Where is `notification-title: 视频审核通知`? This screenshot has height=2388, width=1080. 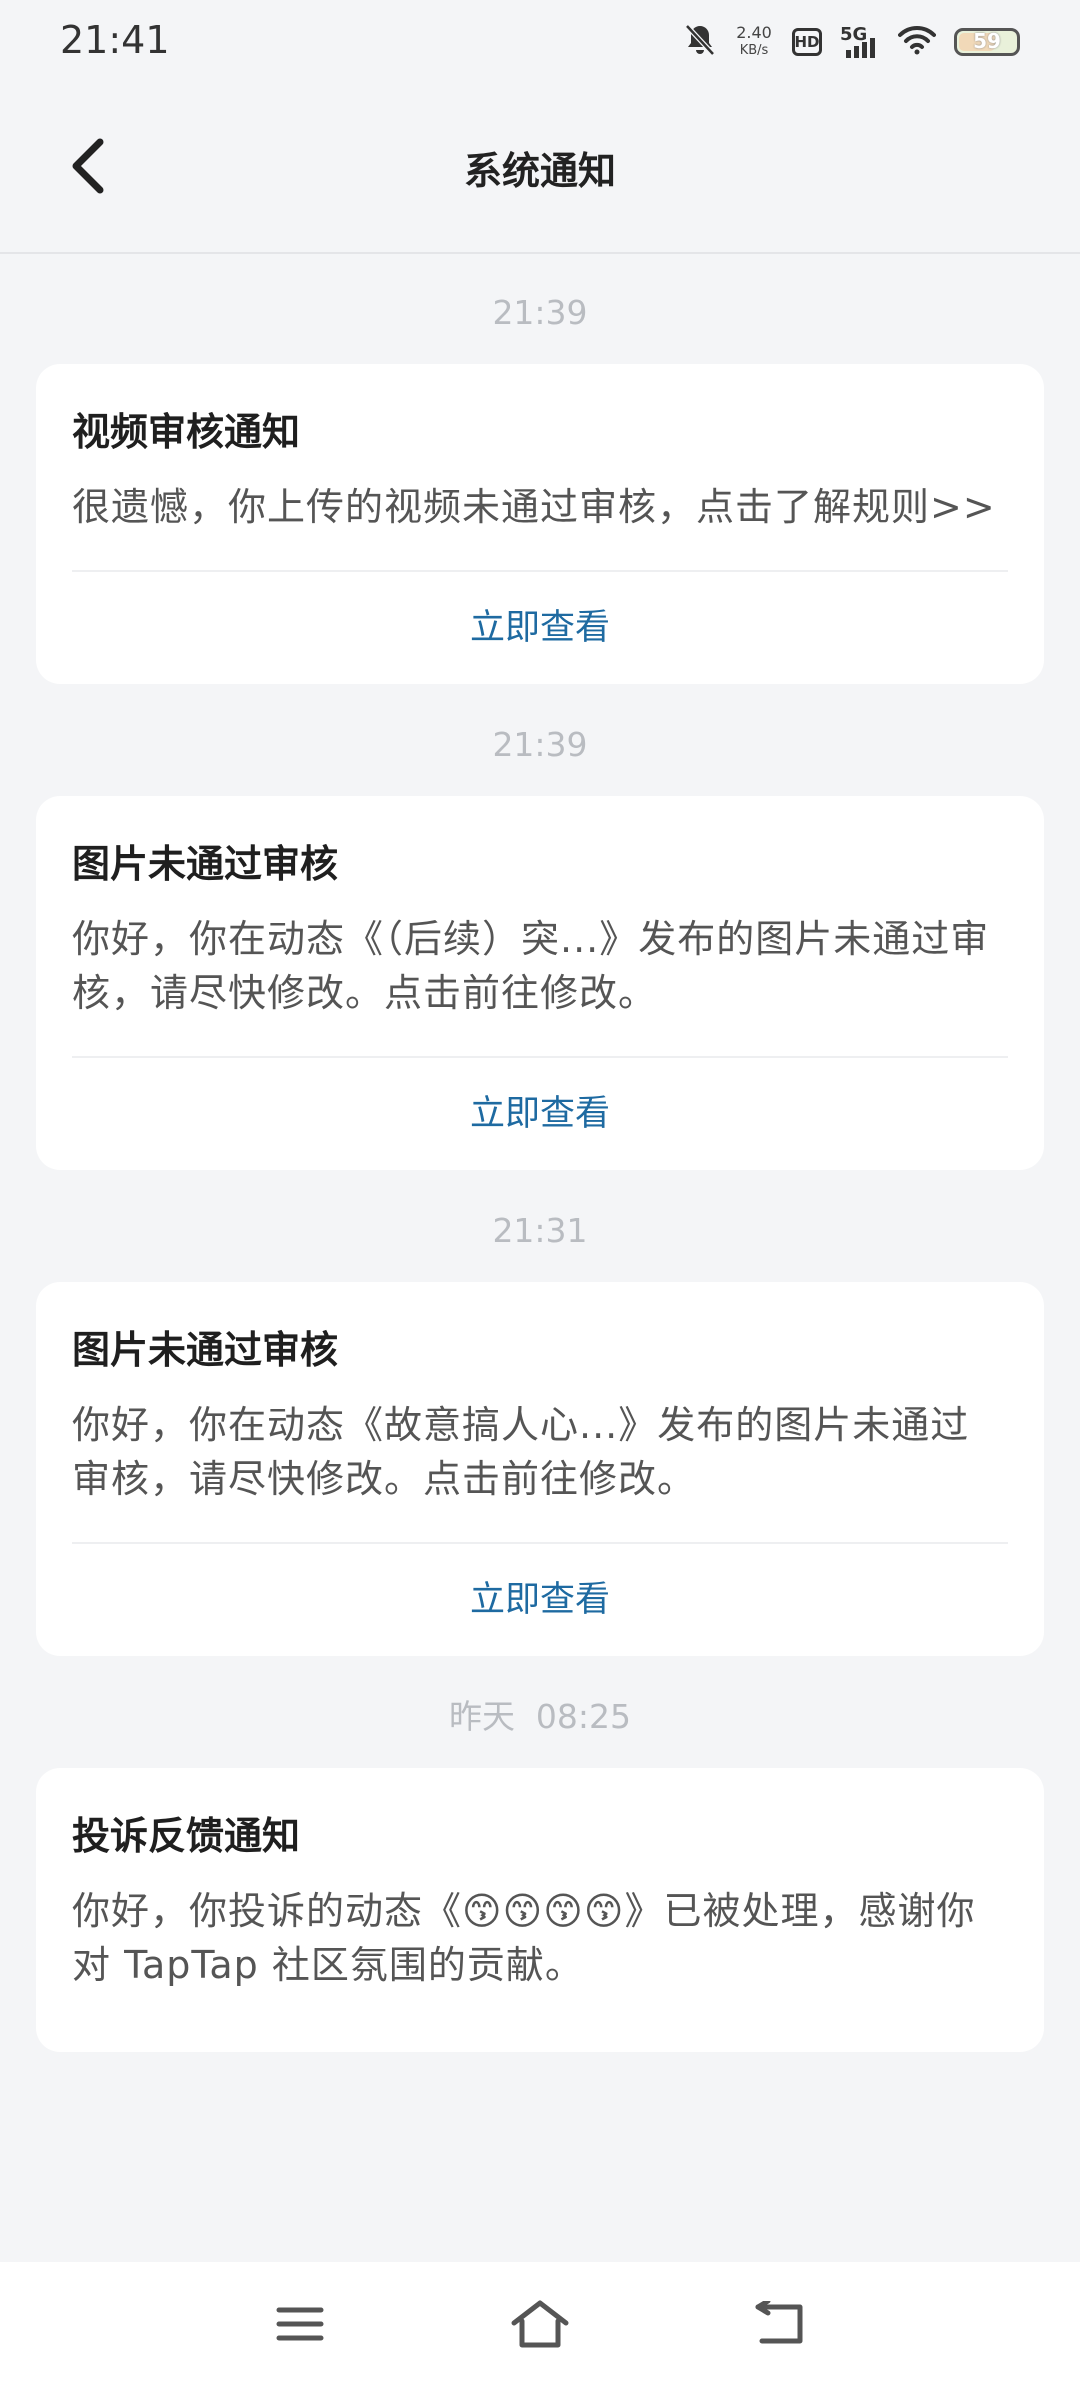 notification-title: 视频审核通知 is located at coordinates (186, 432).